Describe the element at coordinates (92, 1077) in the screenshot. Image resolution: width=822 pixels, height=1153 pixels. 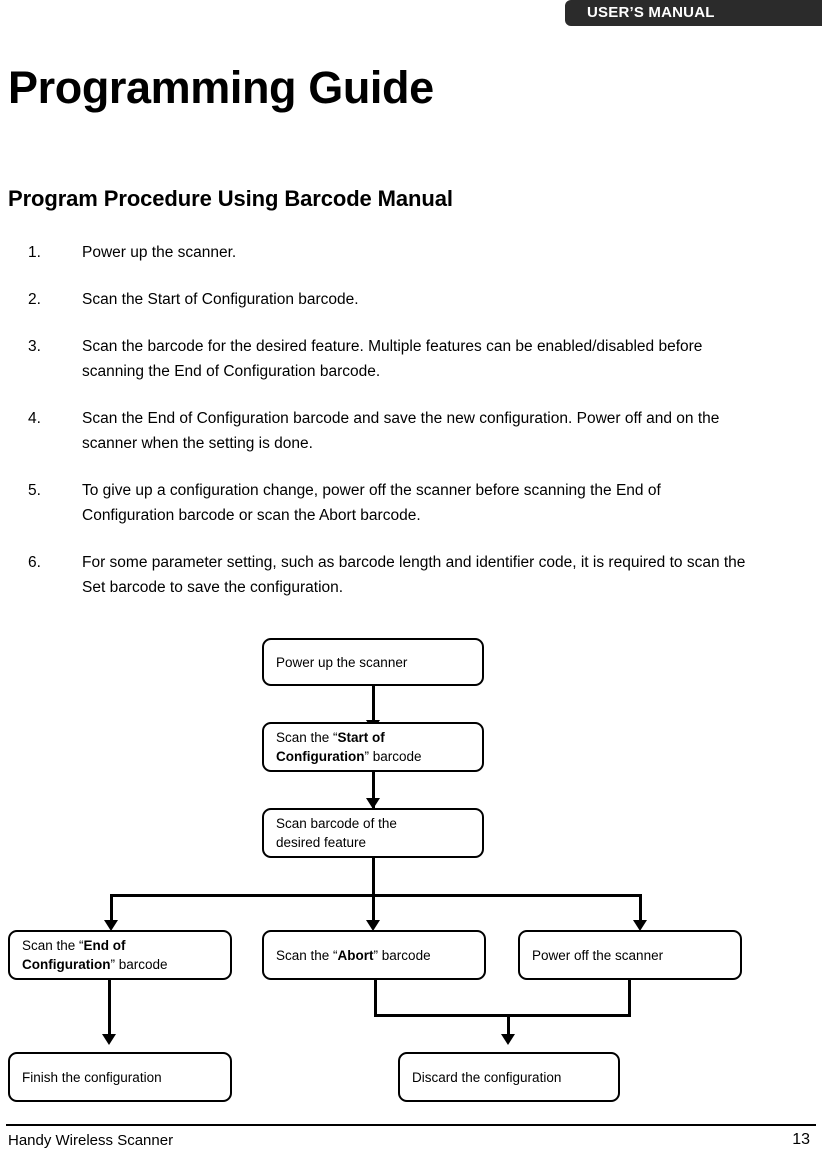
I see `flow-node-finish-label: Finish the configuration` at that location.